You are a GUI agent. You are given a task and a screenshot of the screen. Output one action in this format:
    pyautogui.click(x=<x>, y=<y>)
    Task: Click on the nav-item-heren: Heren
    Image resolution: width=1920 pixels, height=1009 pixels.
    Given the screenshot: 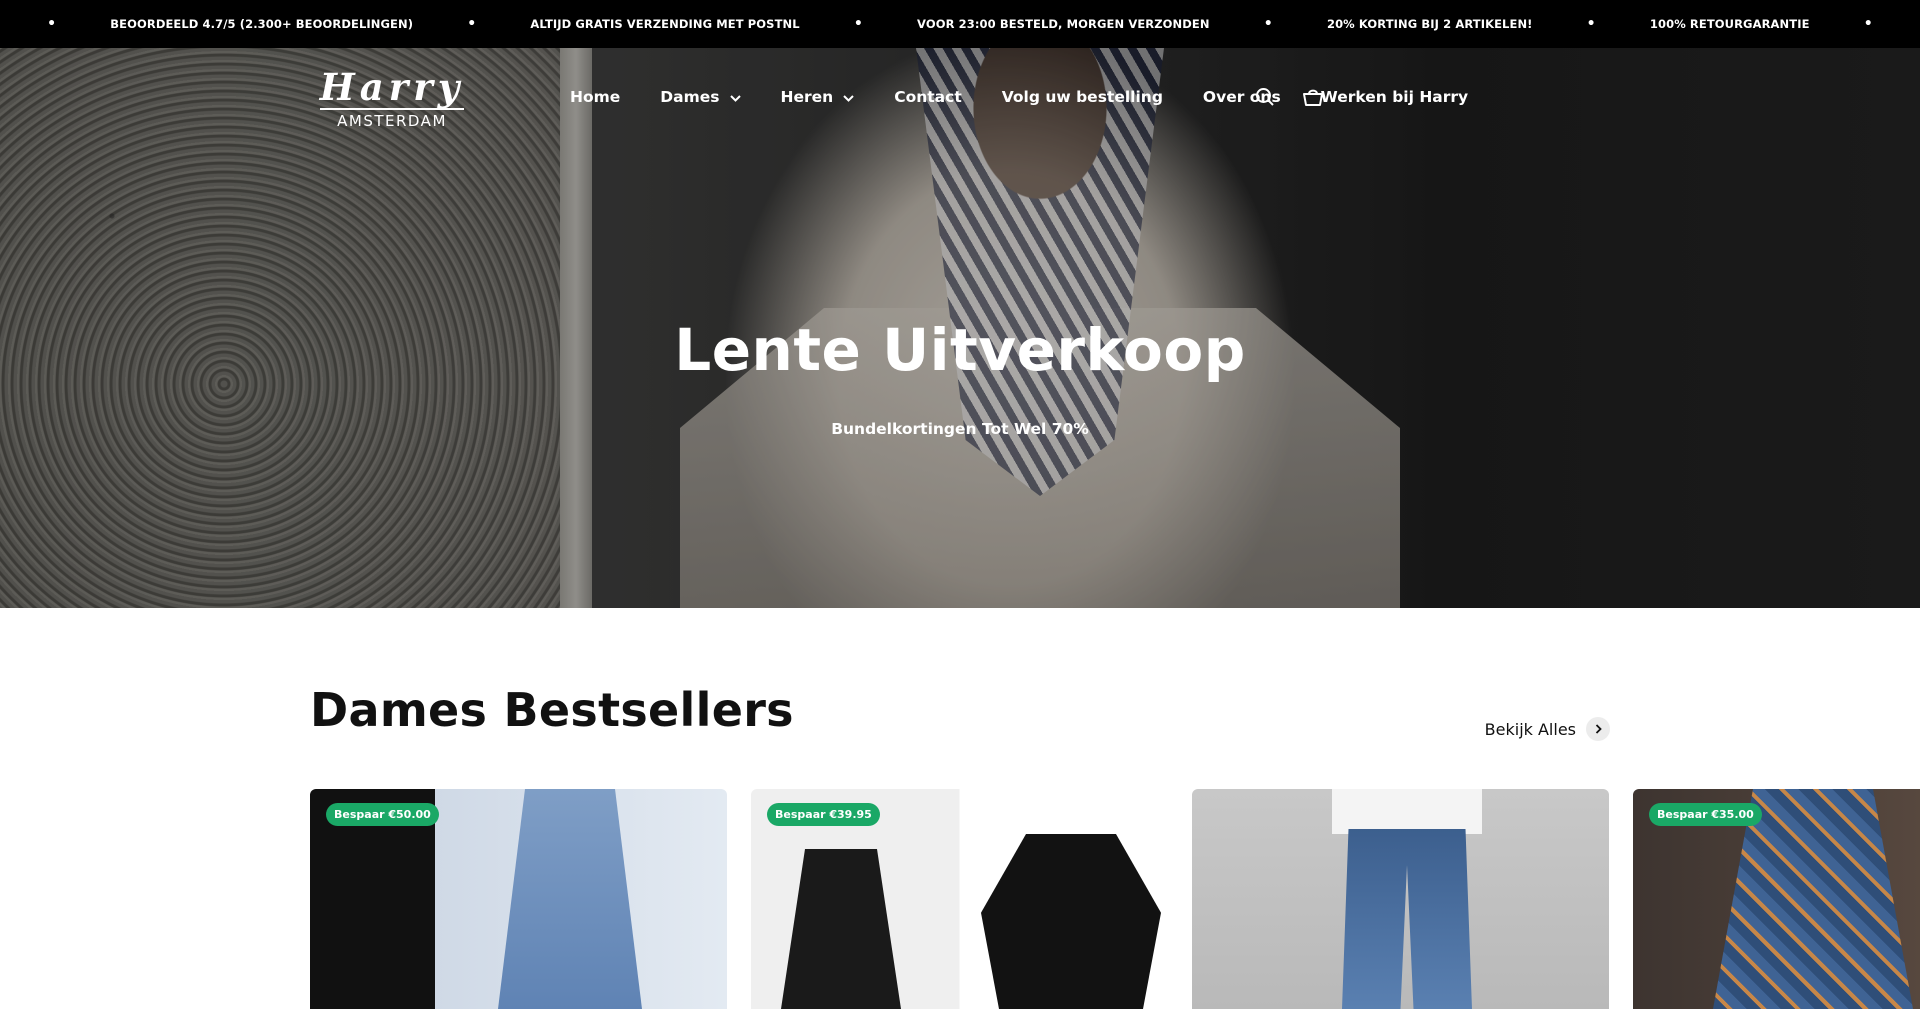 What is the action you would take?
    pyautogui.click(x=818, y=97)
    